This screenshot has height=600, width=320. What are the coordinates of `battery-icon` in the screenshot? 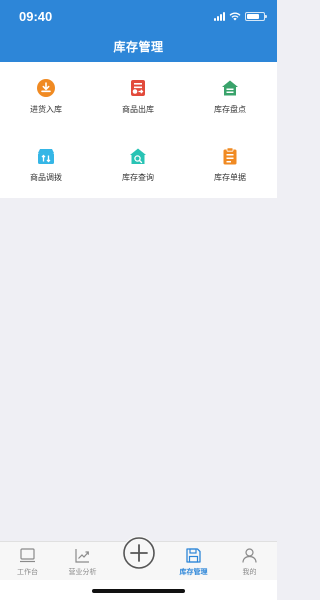 It's located at (256, 16).